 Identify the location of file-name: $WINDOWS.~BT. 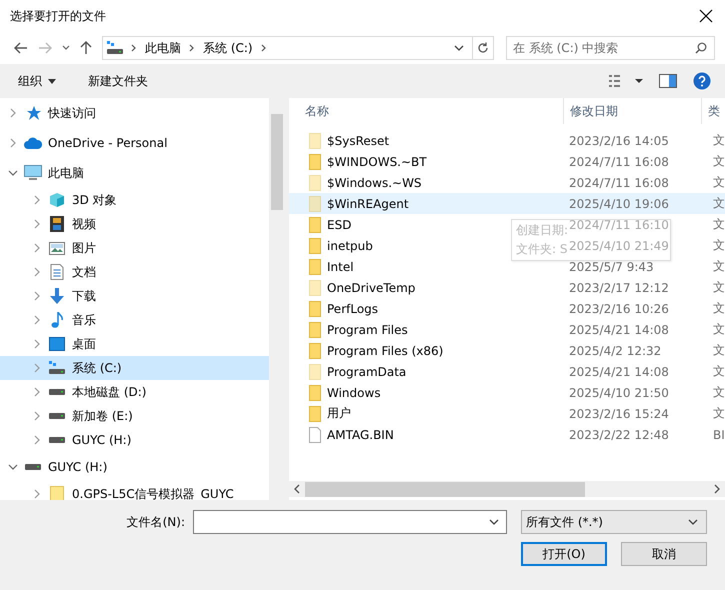
(377, 161).